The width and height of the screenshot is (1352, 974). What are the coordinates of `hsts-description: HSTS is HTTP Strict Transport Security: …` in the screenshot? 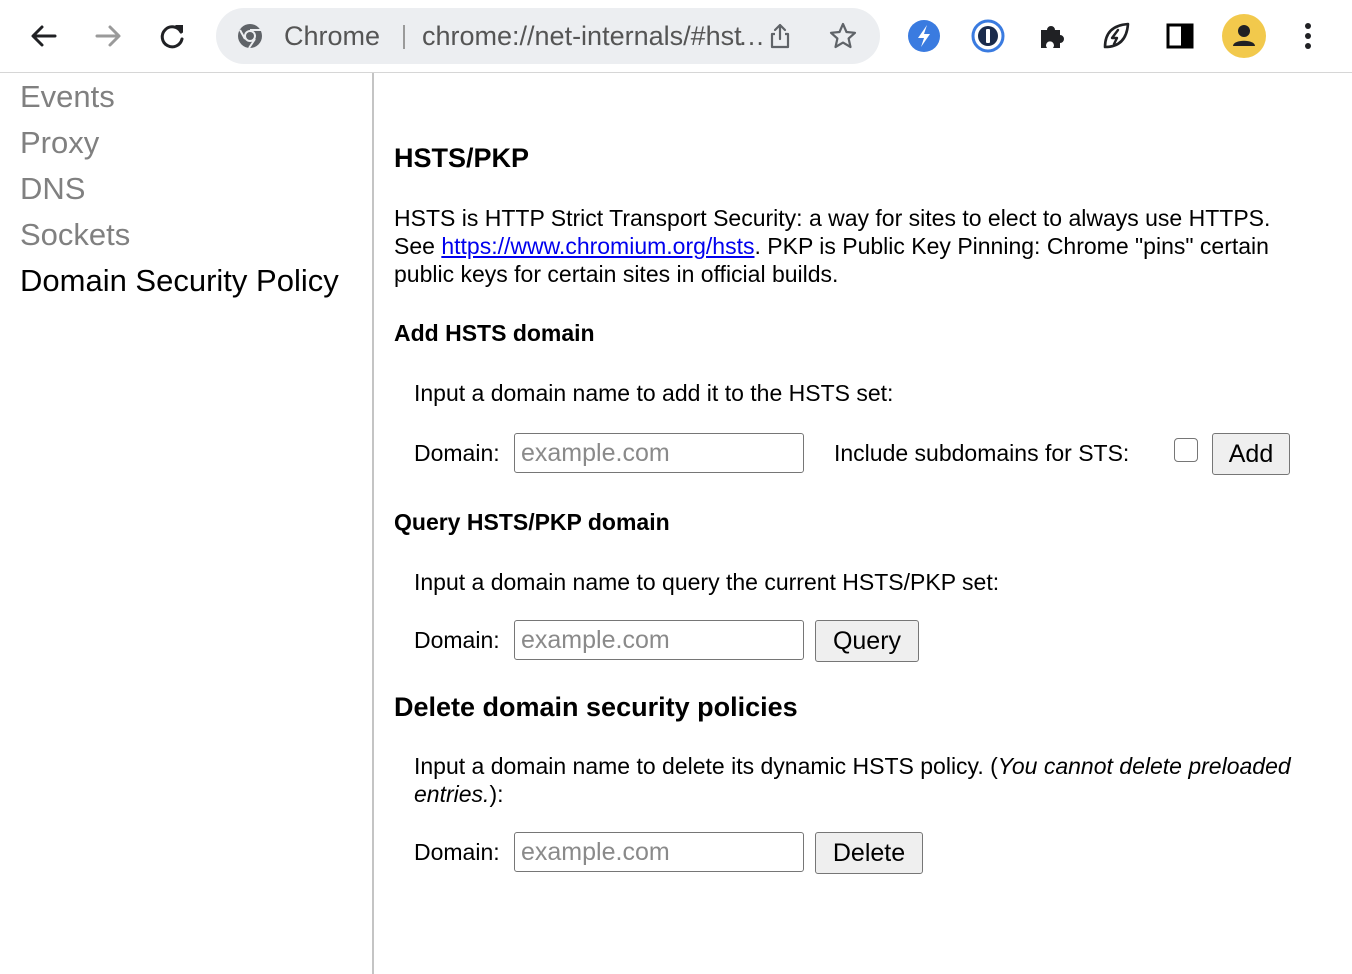 It's located at (854, 246).